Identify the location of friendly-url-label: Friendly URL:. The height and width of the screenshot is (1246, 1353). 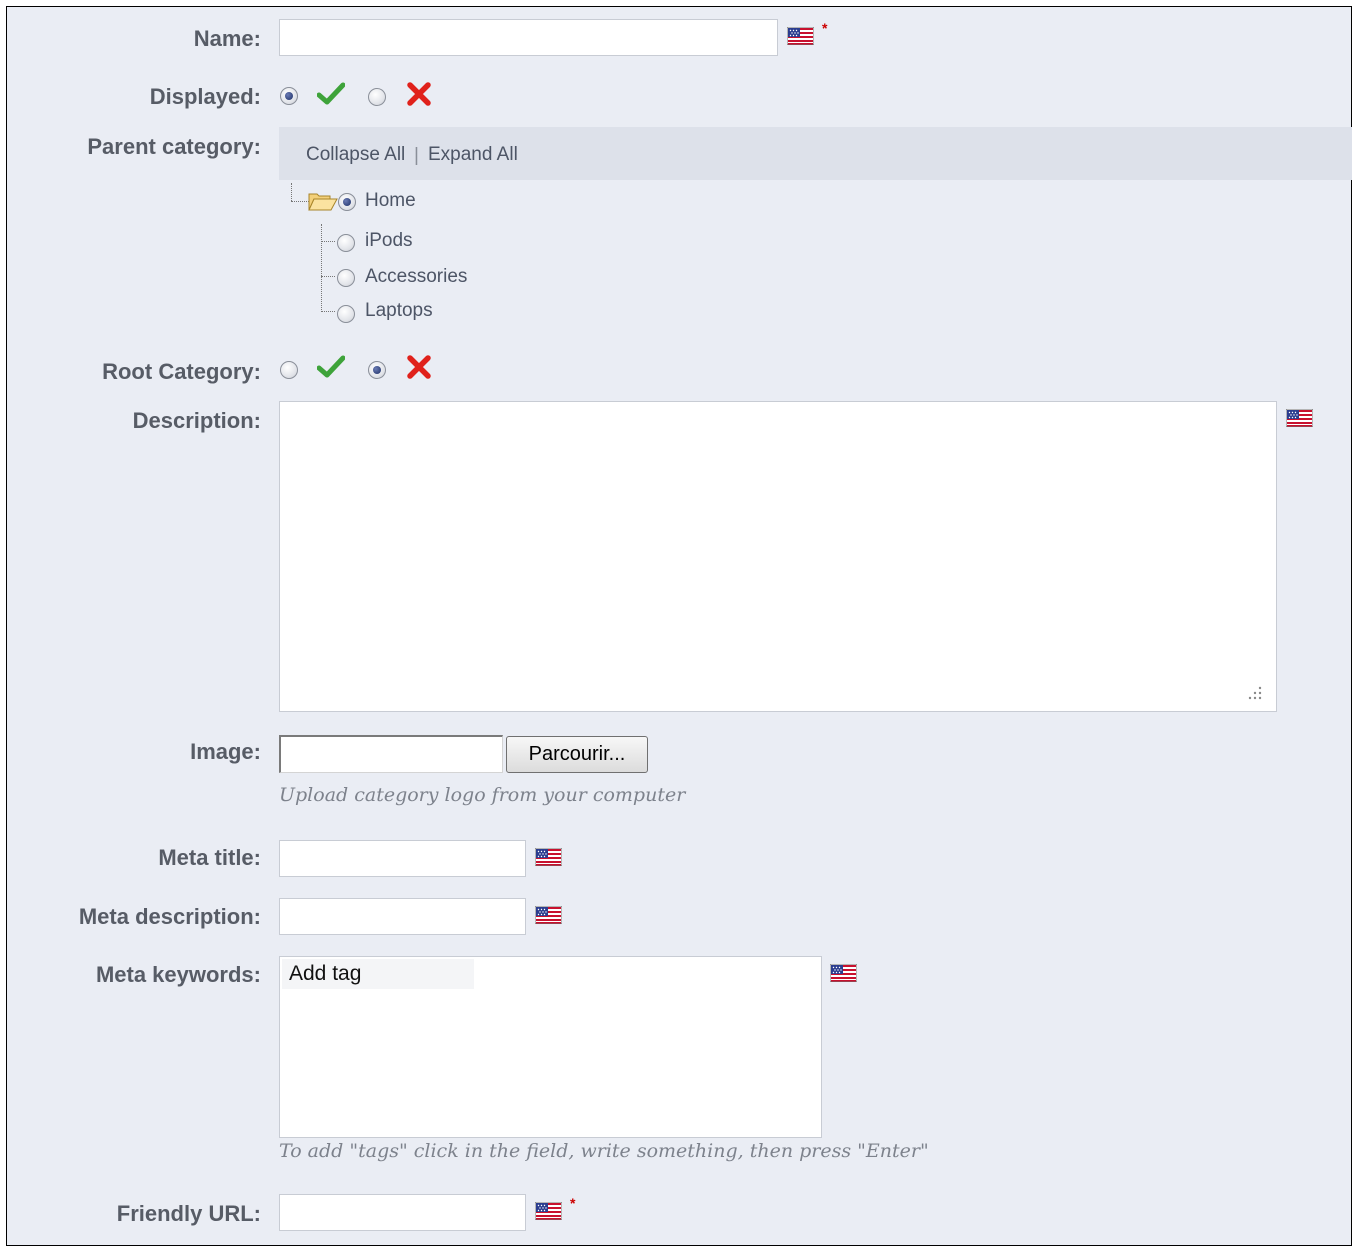
(188, 1213).